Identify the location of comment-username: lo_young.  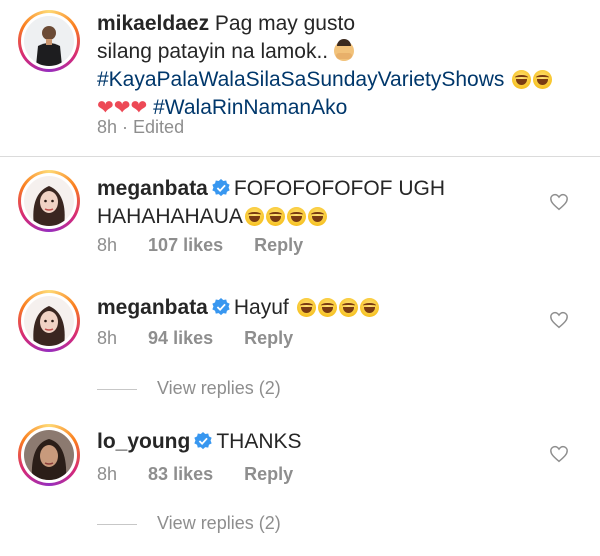
(143, 441).